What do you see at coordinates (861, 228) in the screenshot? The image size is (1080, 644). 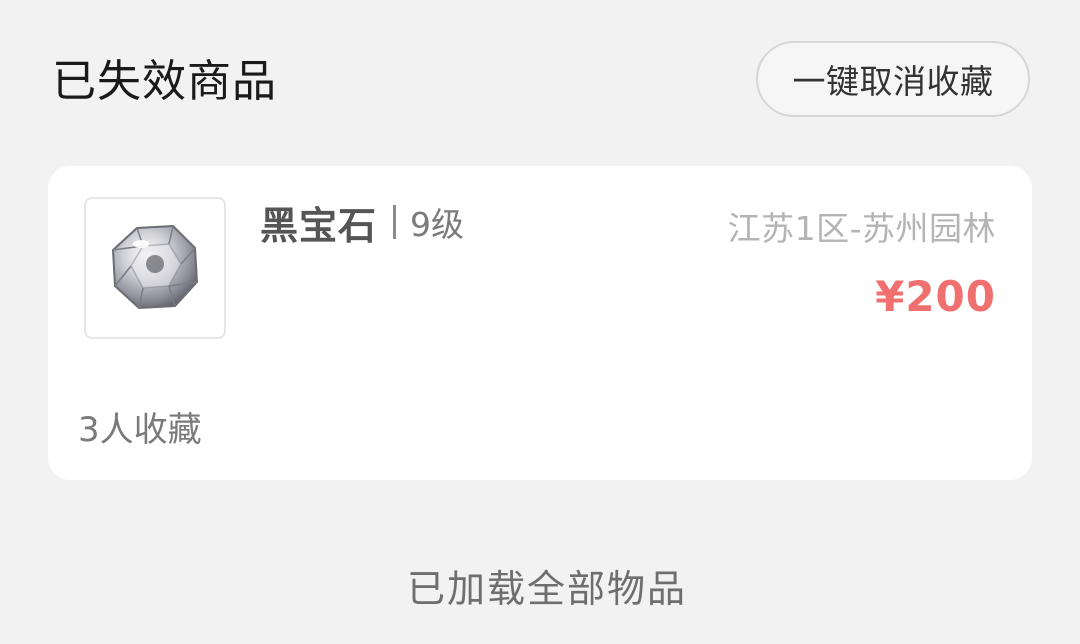 I see `item-server: 江苏1区-苏州园林` at bounding box center [861, 228].